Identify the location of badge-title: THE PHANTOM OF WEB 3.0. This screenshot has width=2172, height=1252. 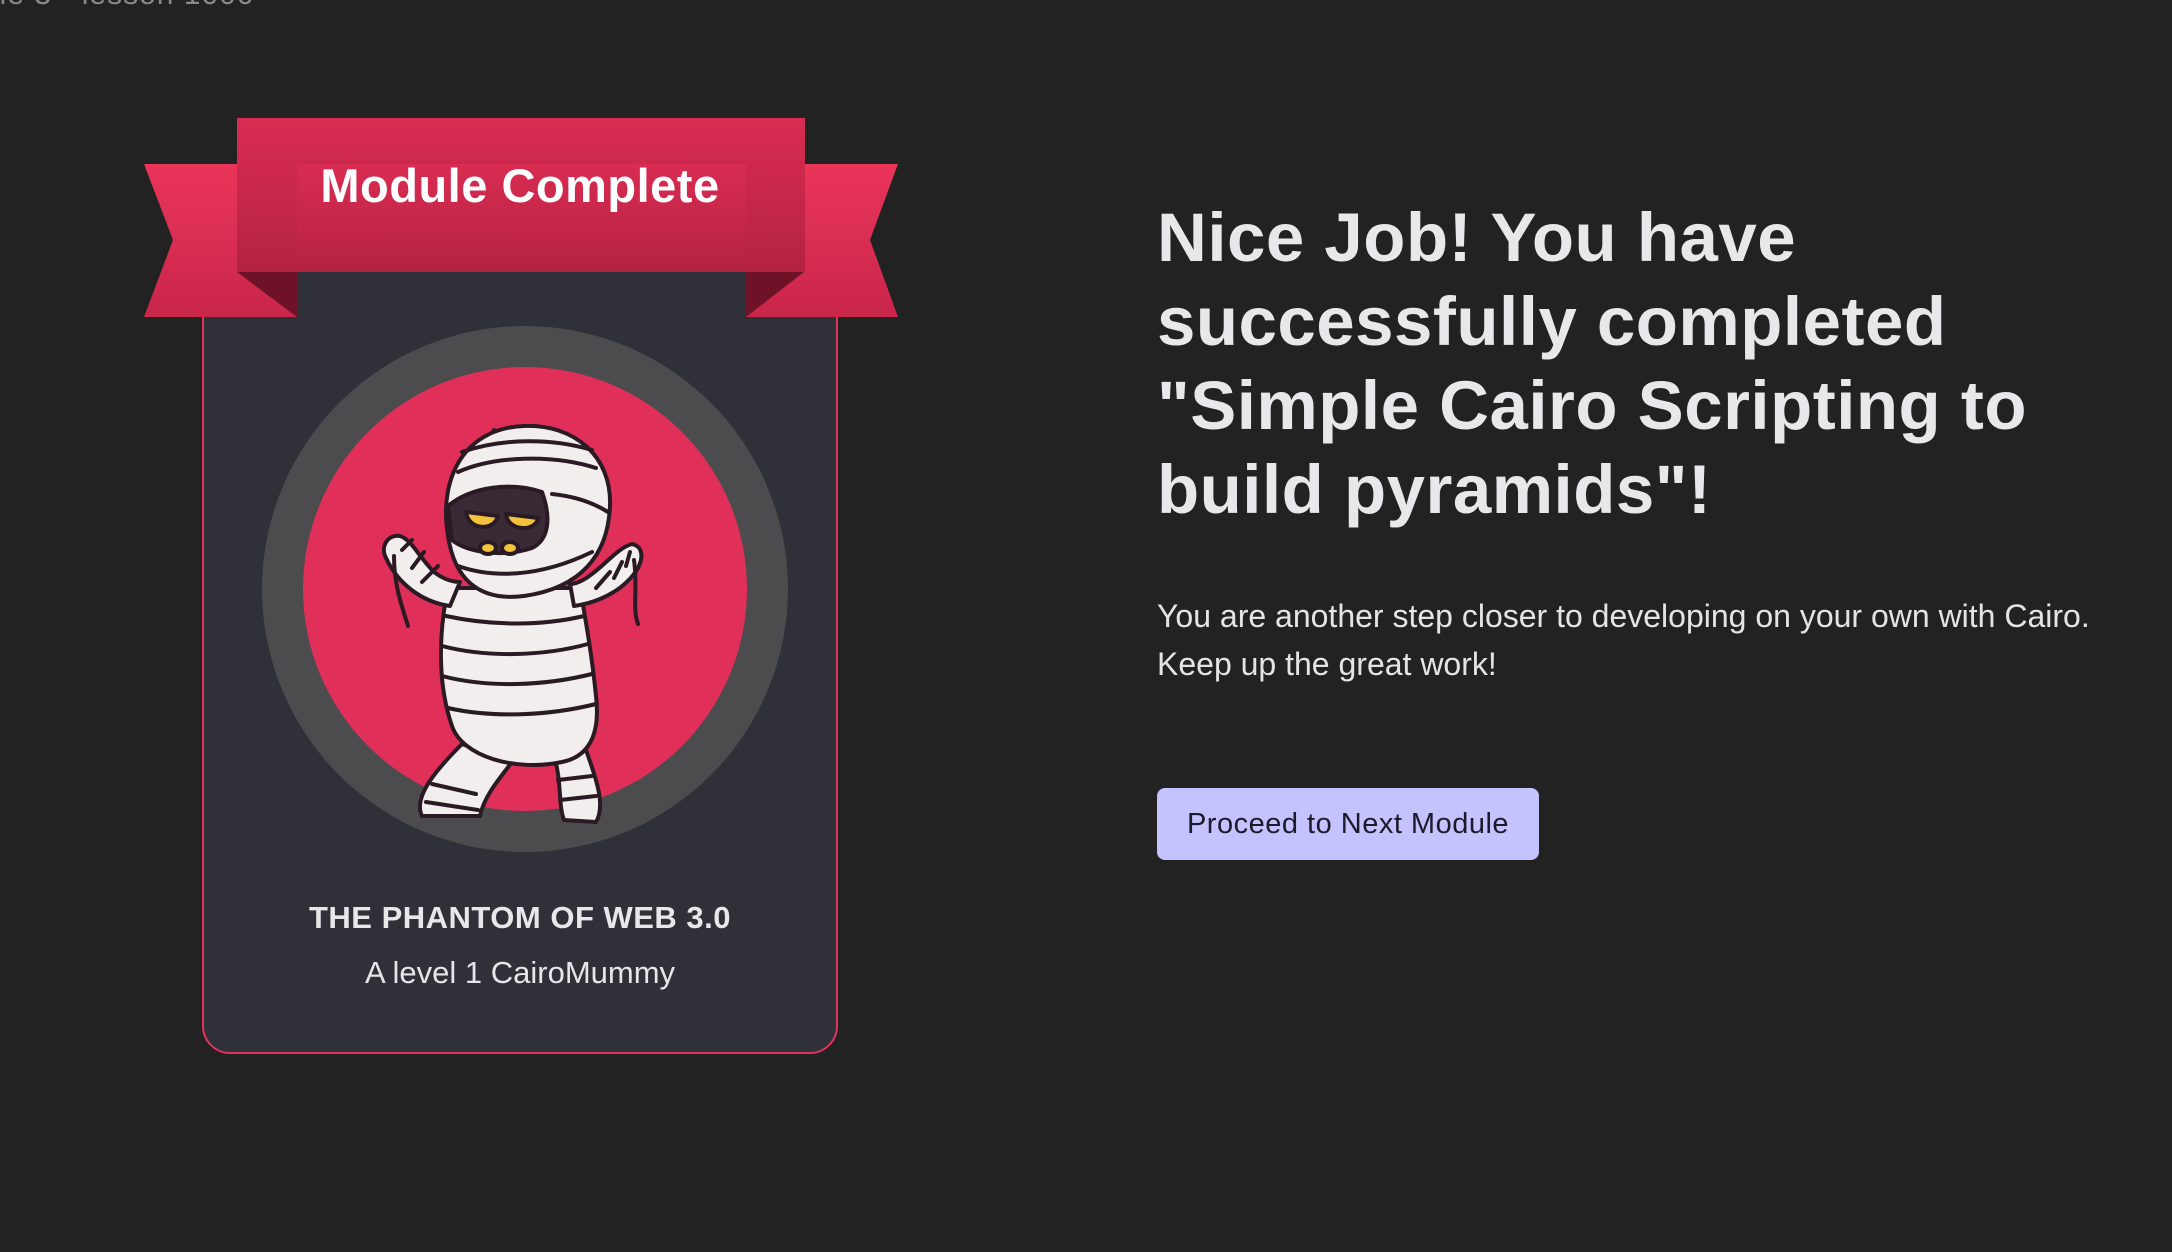
(520, 917).